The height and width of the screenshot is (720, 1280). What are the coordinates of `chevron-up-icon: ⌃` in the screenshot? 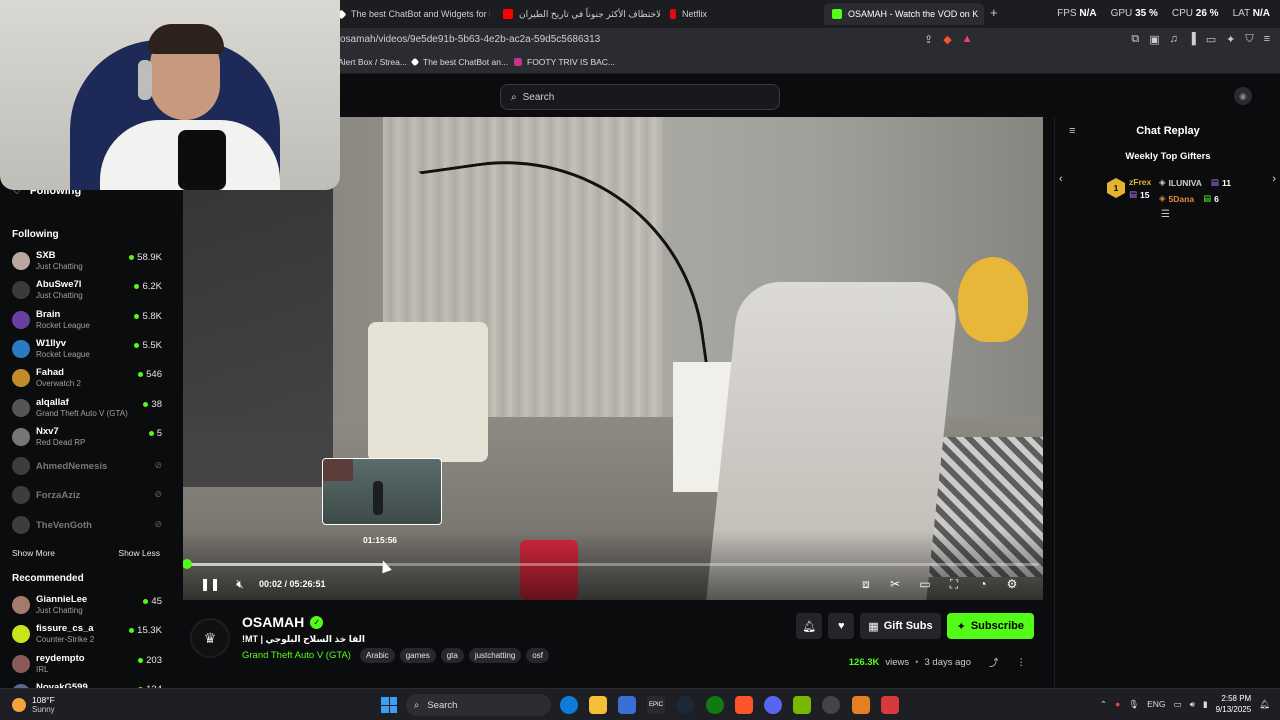 It's located at (1103, 704).